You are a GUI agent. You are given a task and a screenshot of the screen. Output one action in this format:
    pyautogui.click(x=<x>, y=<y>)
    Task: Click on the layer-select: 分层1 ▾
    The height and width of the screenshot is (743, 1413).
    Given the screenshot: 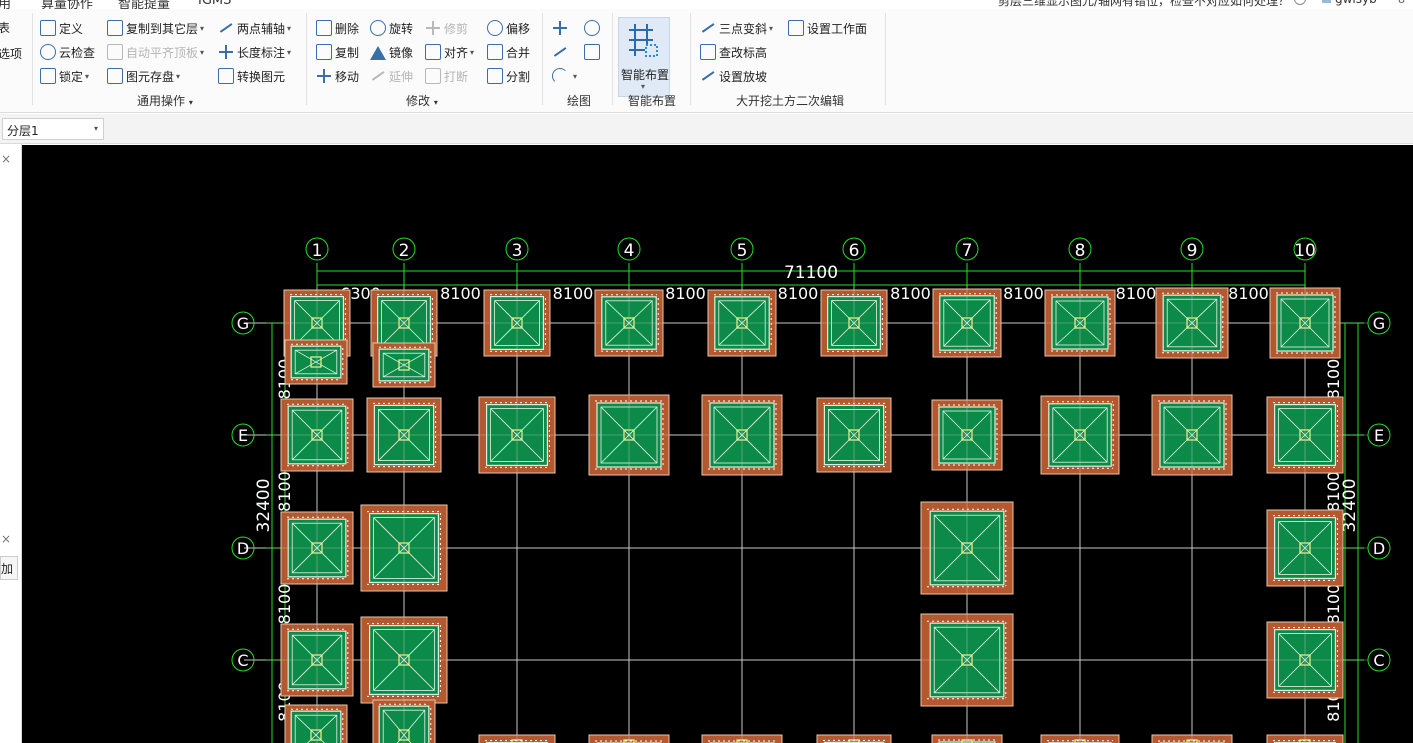 What is the action you would take?
    pyautogui.click(x=53, y=129)
    